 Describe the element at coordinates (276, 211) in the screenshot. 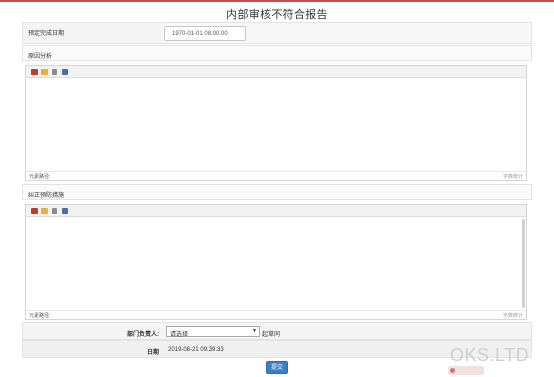

I see `corrective-editor-toolbar` at that location.